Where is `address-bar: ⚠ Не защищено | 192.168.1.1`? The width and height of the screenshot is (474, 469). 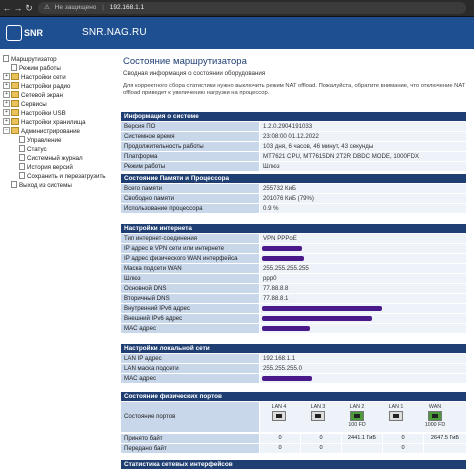
address-bar: ⚠ Не защищено | 192.168.1.1 is located at coordinates (252, 8).